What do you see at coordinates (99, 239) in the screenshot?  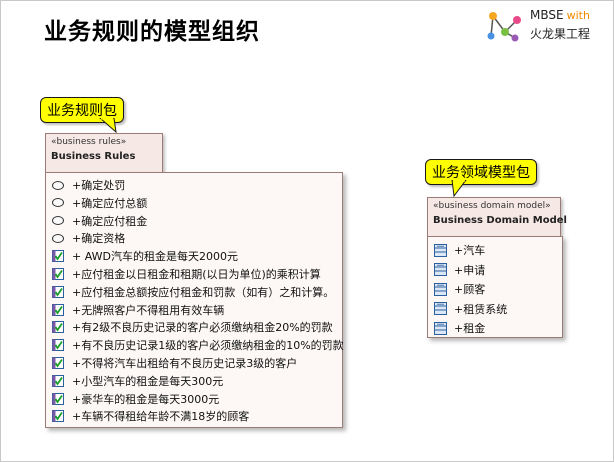 I see `package-element-label: +确定资格` at bounding box center [99, 239].